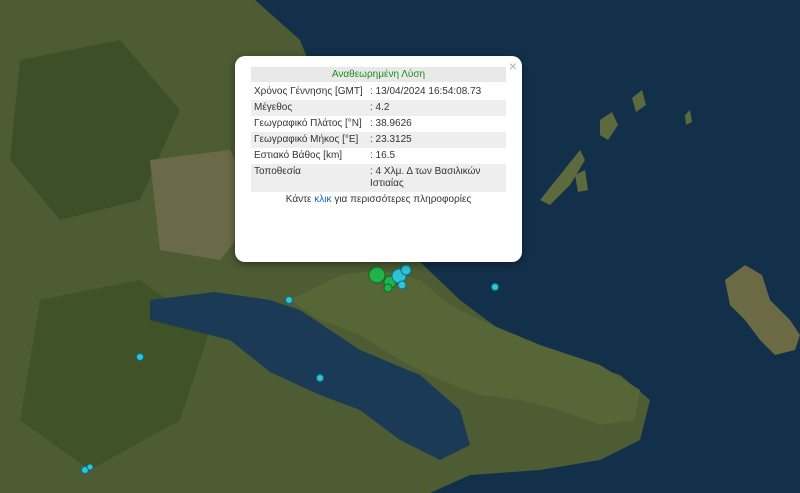 Image resolution: width=800 pixels, height=493 pixels. Describe the element at coordinates (298, 155) in the screenshot. I see `depth-label: Εστιακό Βάθος [km]` at that location.